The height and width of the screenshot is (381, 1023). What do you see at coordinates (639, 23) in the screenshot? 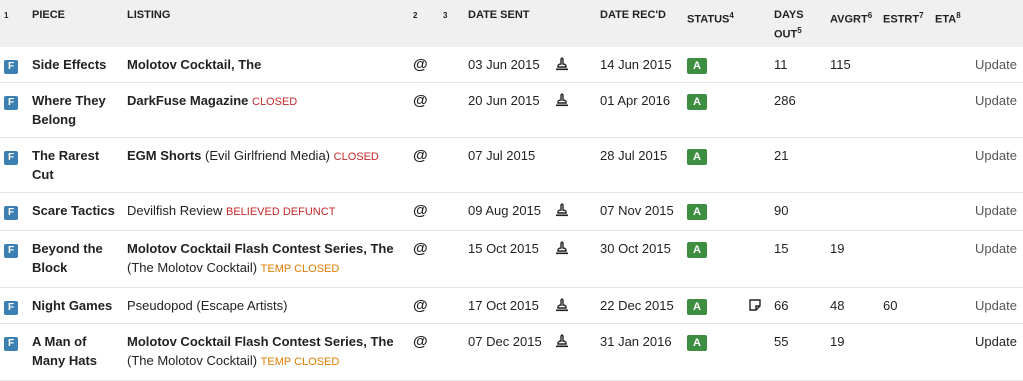
I see `header-date-recd: DATE REC'D` at bounding box center [639, 23].